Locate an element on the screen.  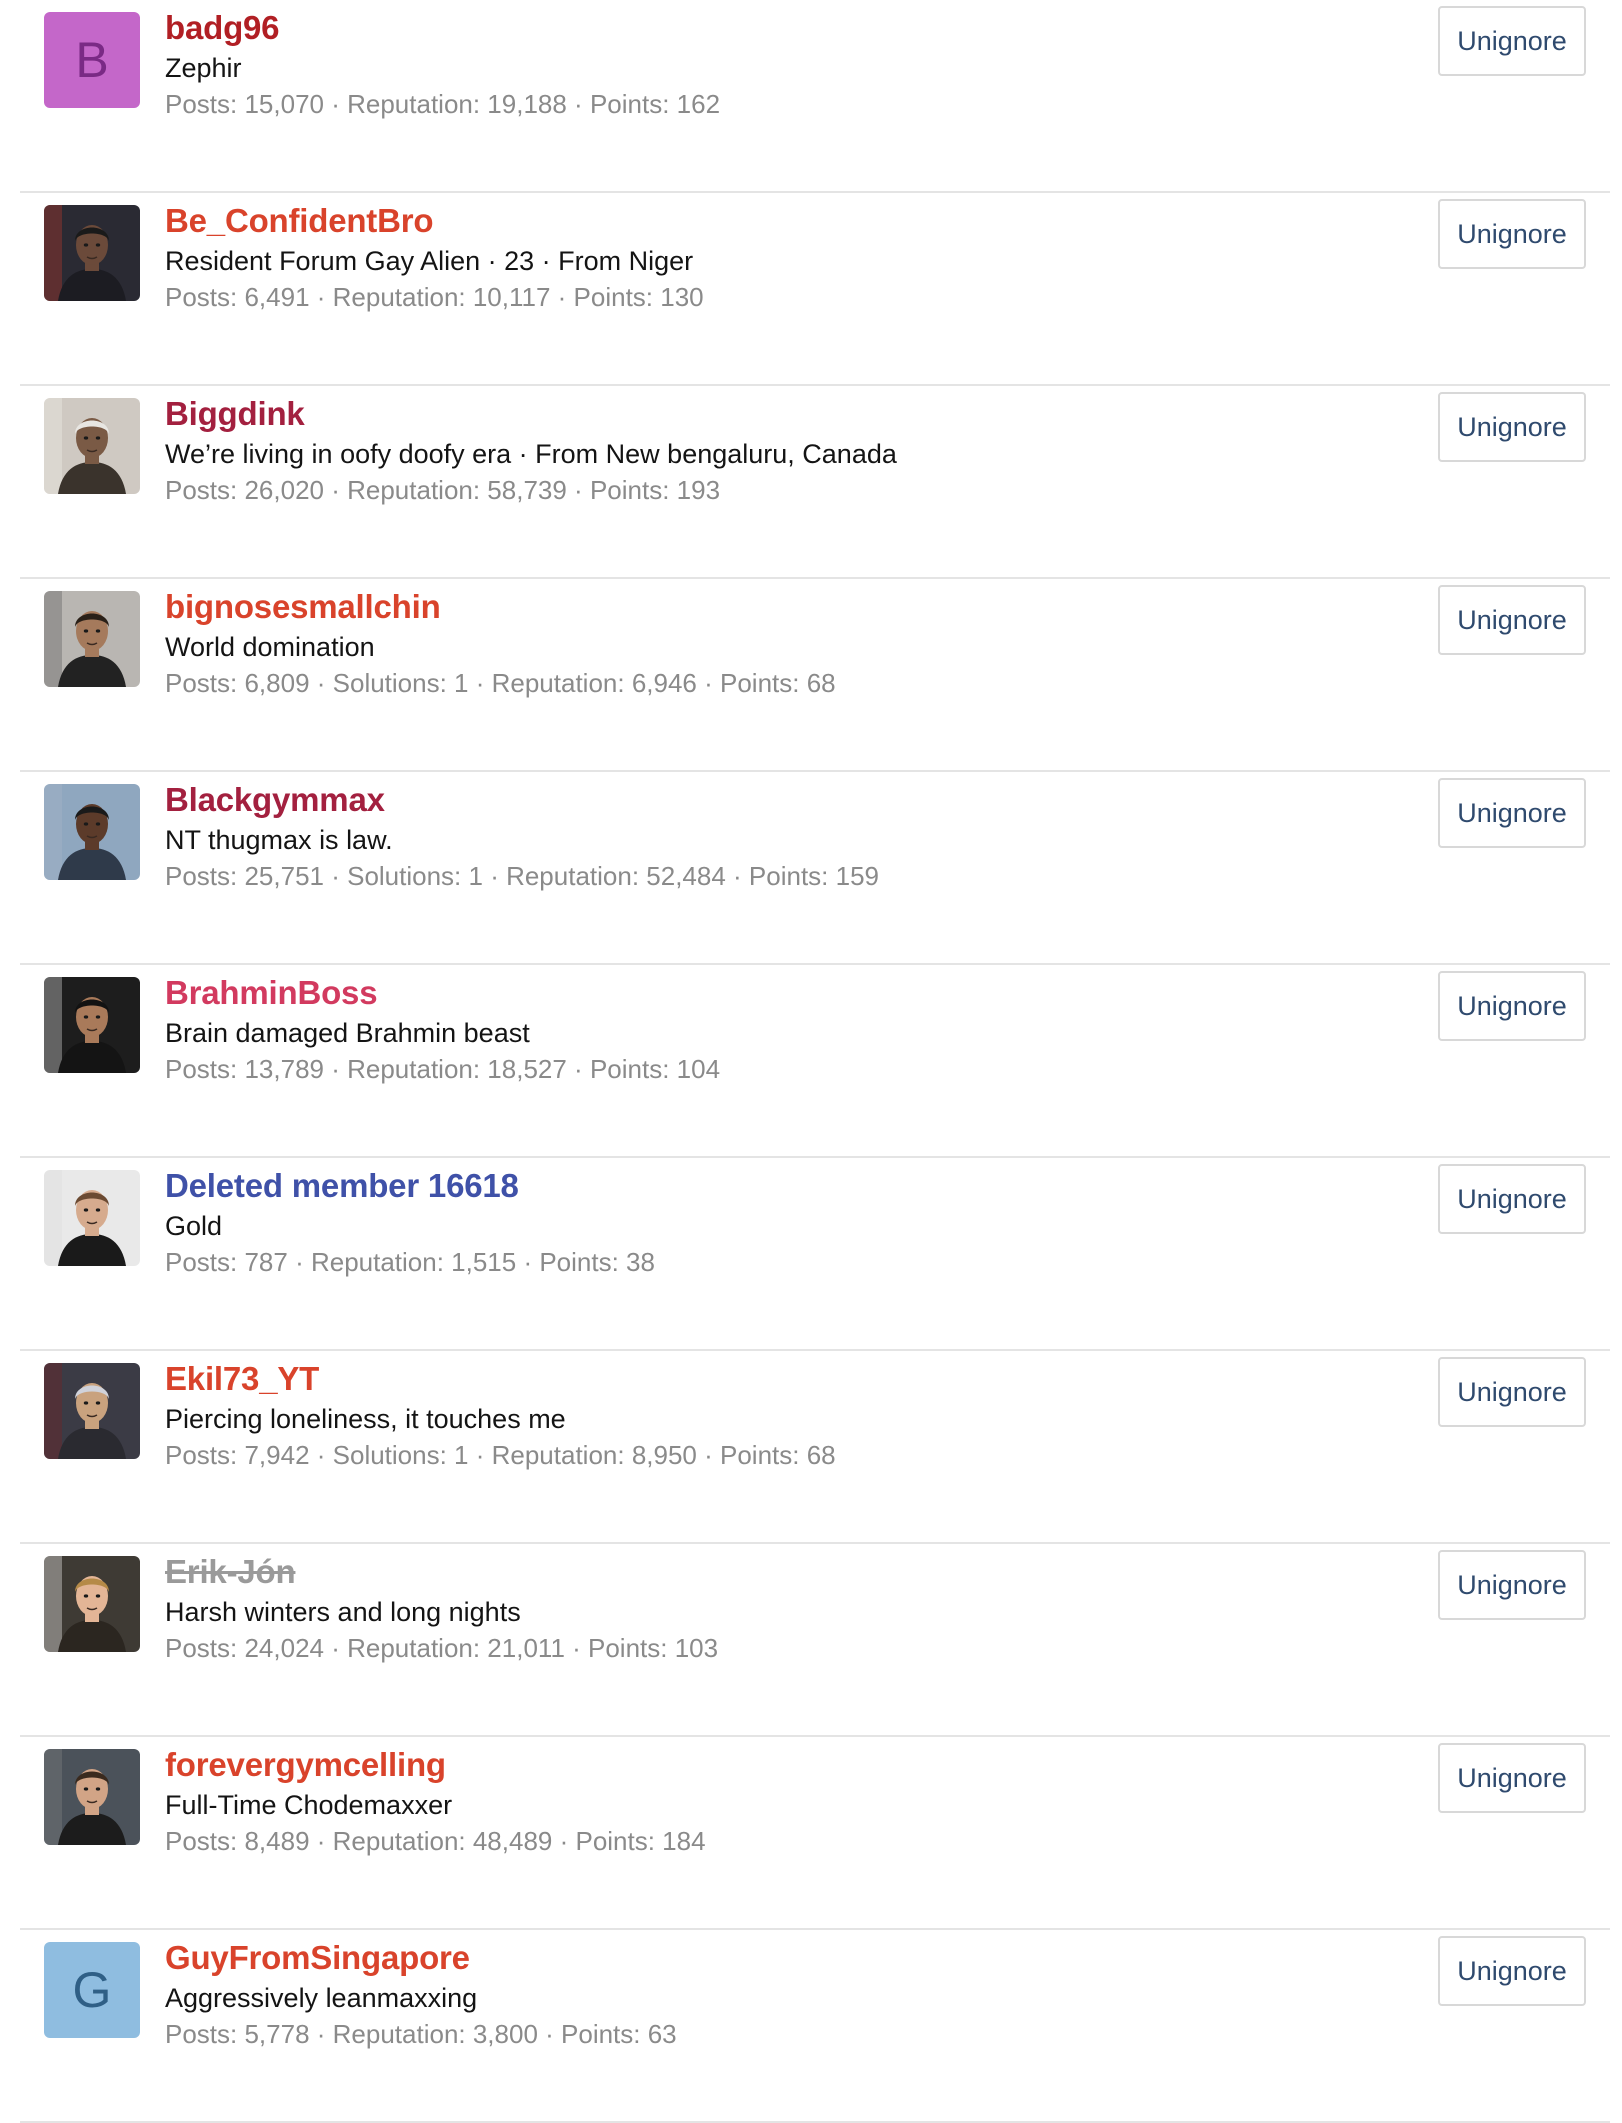
member-username-link: Blackgymmax is located at coordinates (747, 800).